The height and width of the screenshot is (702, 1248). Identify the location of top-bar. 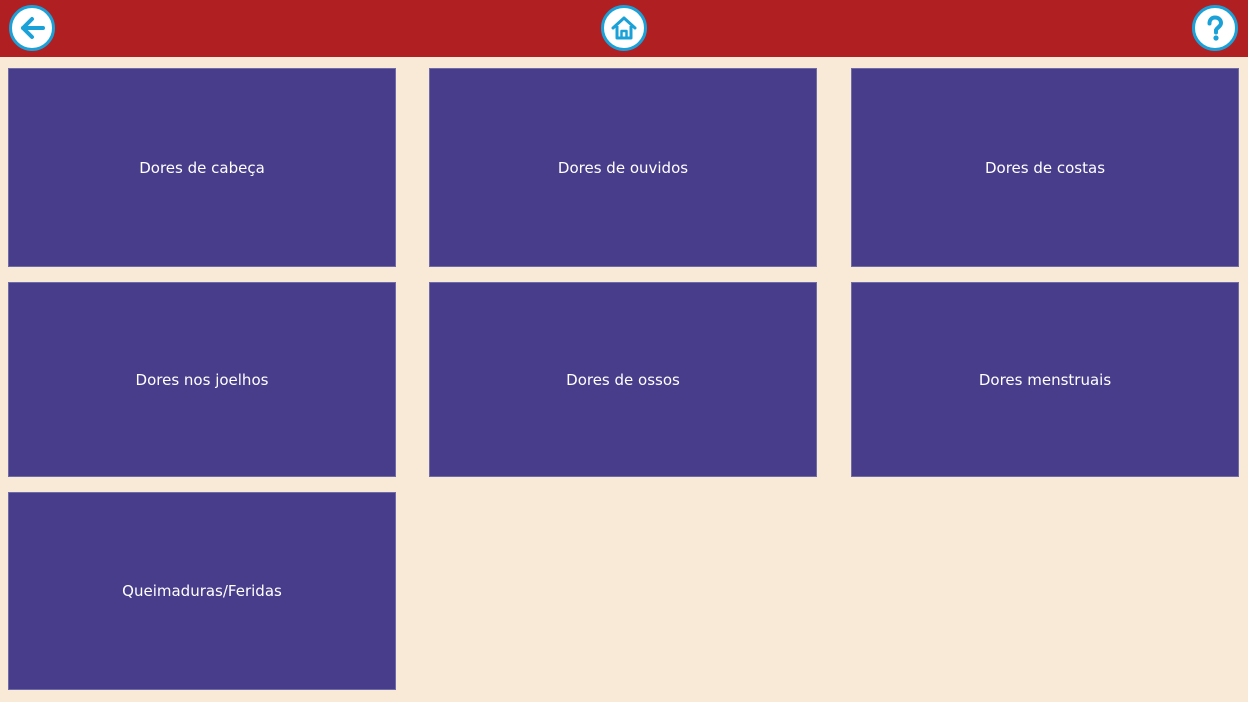
(624, 28).